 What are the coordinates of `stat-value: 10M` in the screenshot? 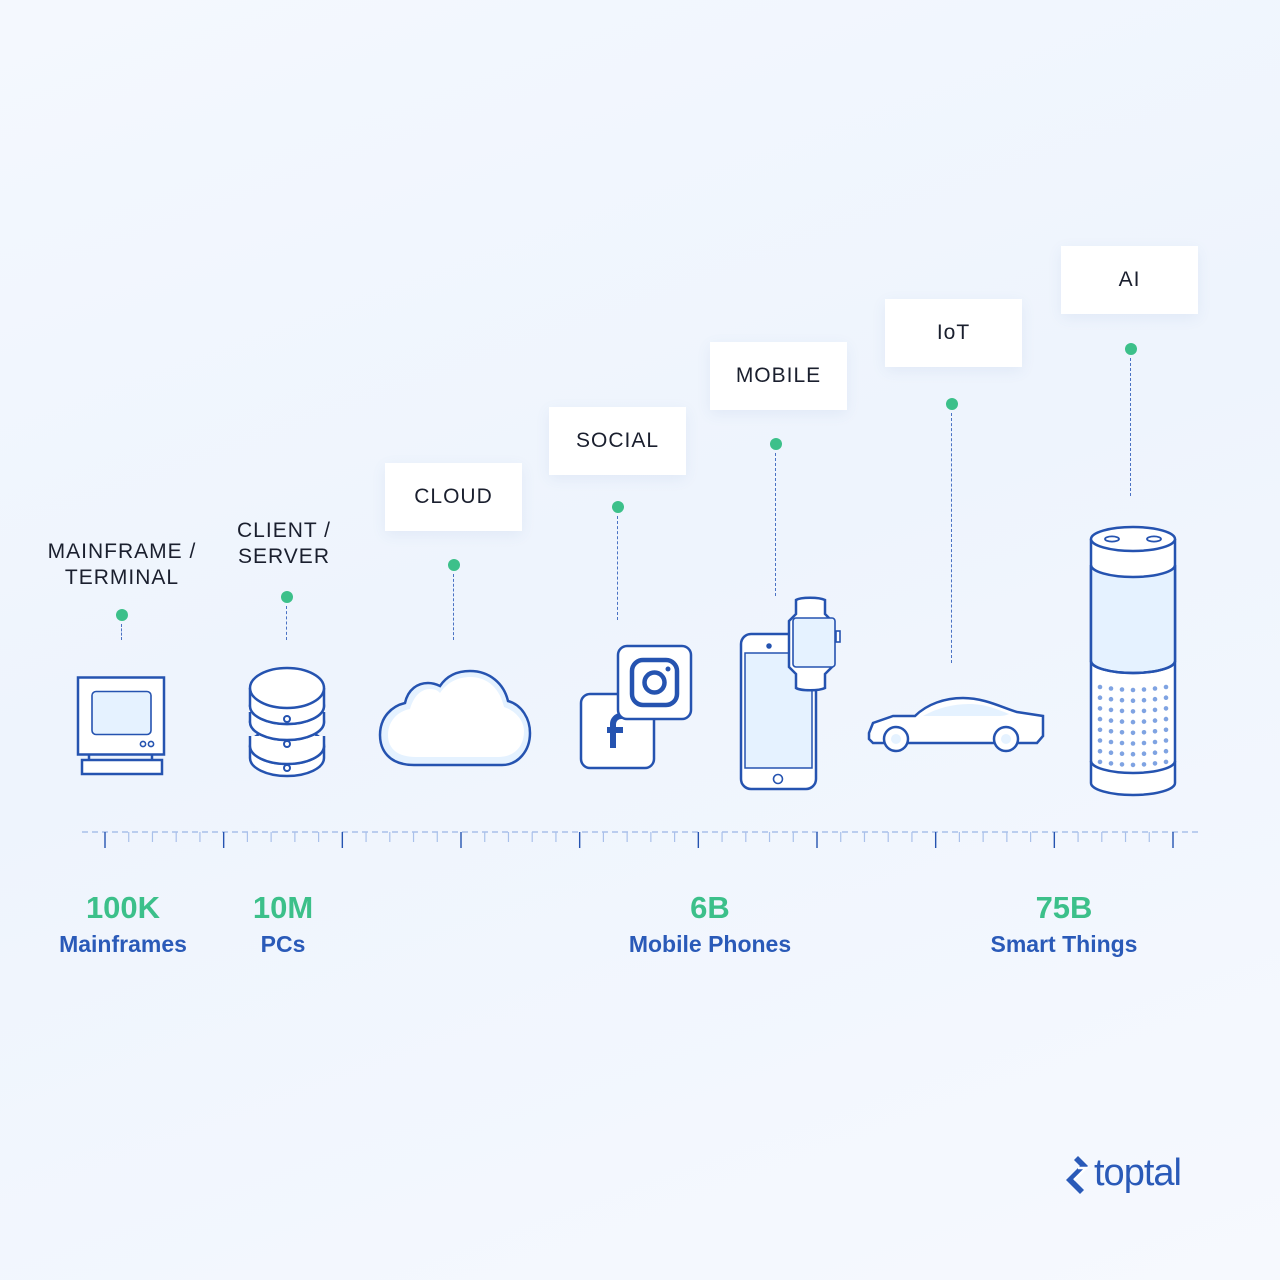 It's located at (283, 907).